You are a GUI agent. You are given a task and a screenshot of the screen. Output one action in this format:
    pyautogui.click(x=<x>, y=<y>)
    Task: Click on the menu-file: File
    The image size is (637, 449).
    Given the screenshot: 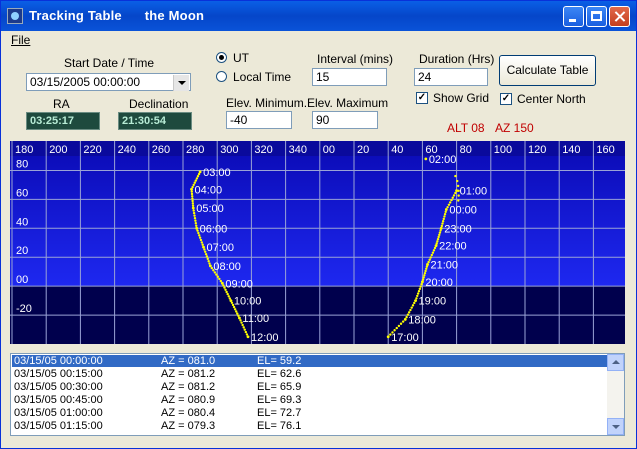 What is the action you would take?
    pyautogui.click(x=20, y=40)
    